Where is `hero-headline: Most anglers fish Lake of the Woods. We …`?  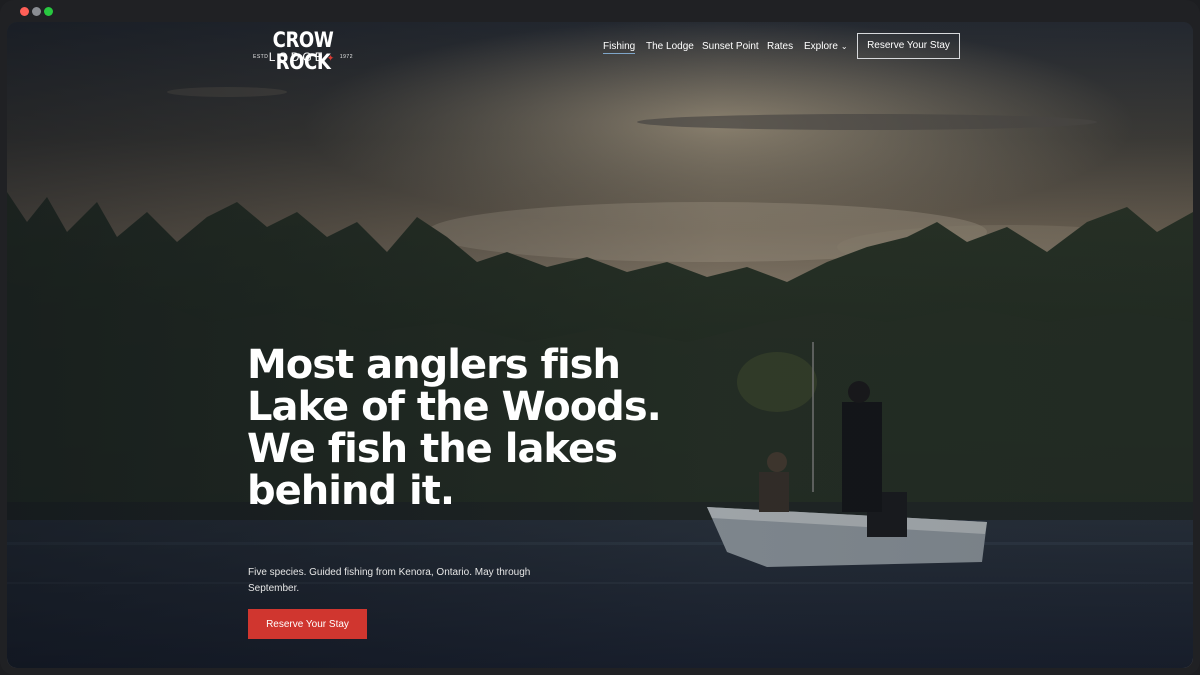
hero-headline: Most anglers fish Lake of the Woods. We … is located at coordinates (454, 428).